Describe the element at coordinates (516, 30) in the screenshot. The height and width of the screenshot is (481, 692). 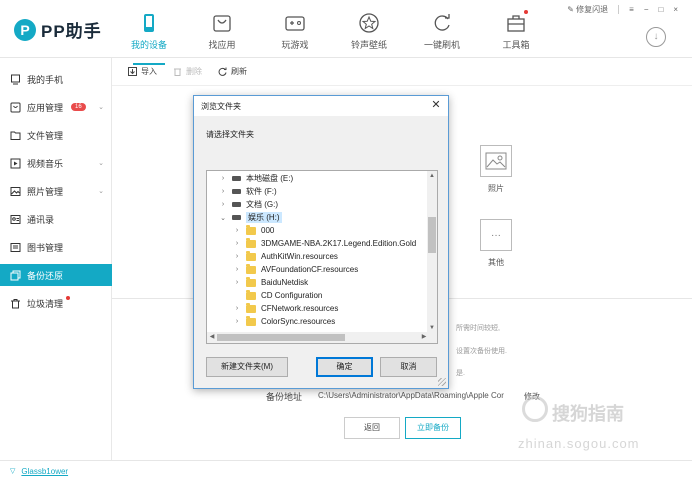
I see `nav-toolbox: 工具箱` at that location.